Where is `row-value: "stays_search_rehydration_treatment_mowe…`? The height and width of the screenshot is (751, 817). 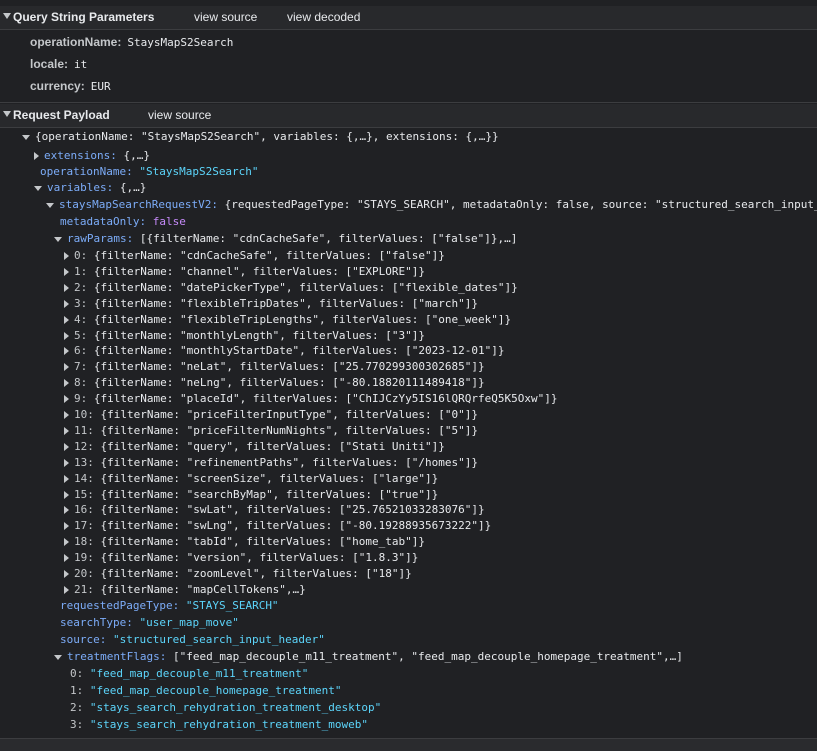
row-value: "stays_search_rehydration_treatment_mowe… is located at coordinates (229, 724).